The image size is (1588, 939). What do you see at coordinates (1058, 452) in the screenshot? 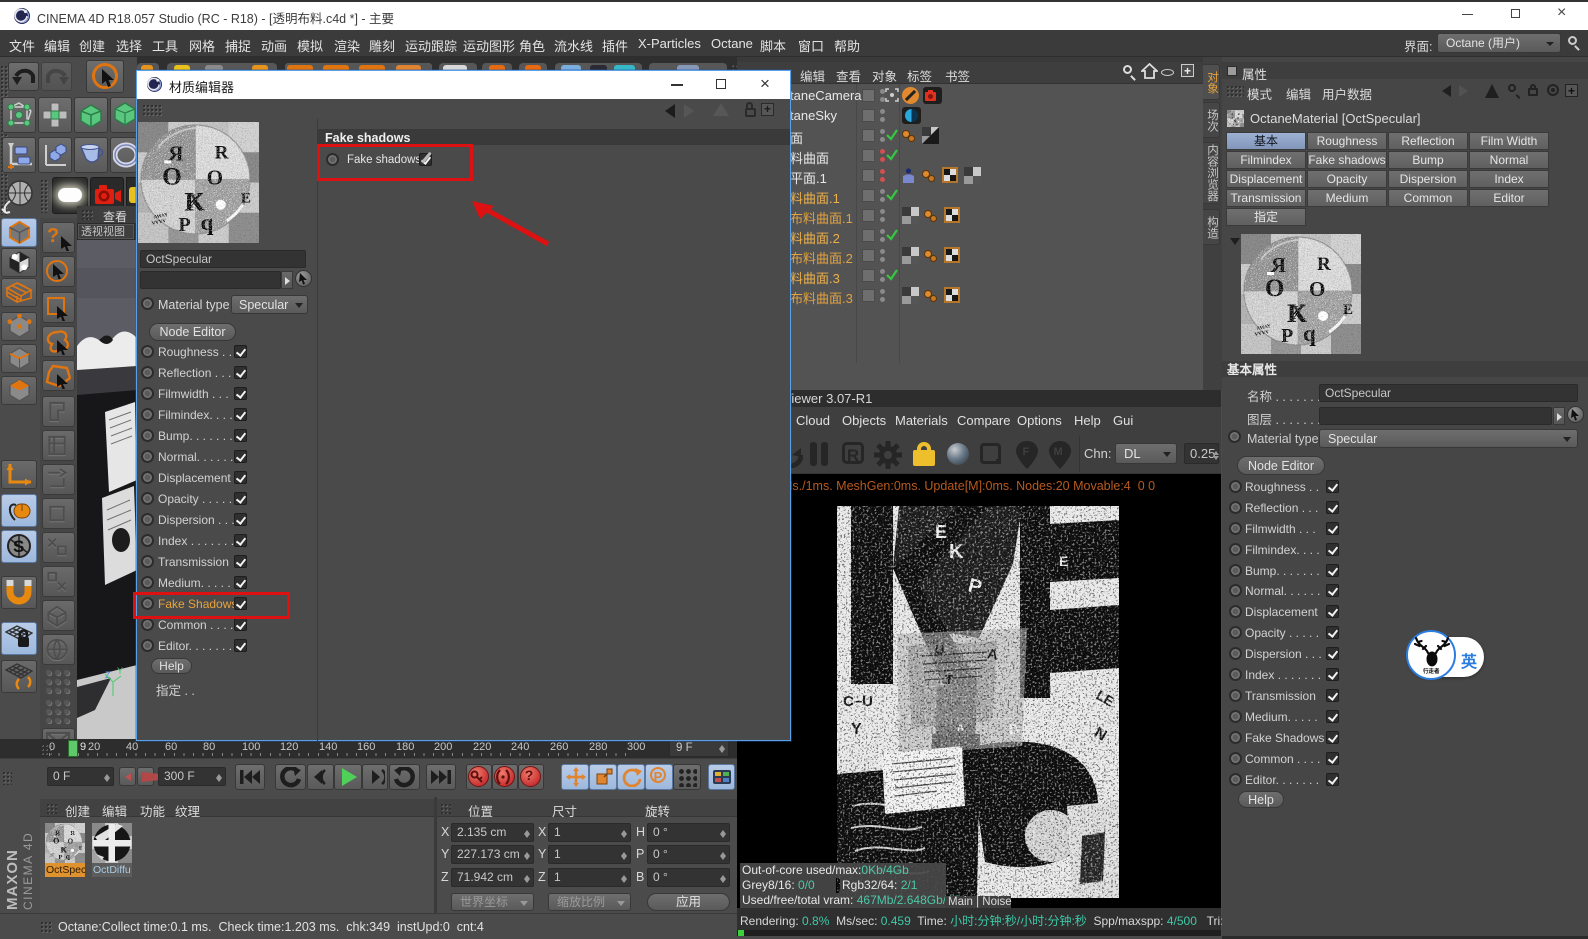
I see `svg-text: M` at bounding box center [1058, 452].